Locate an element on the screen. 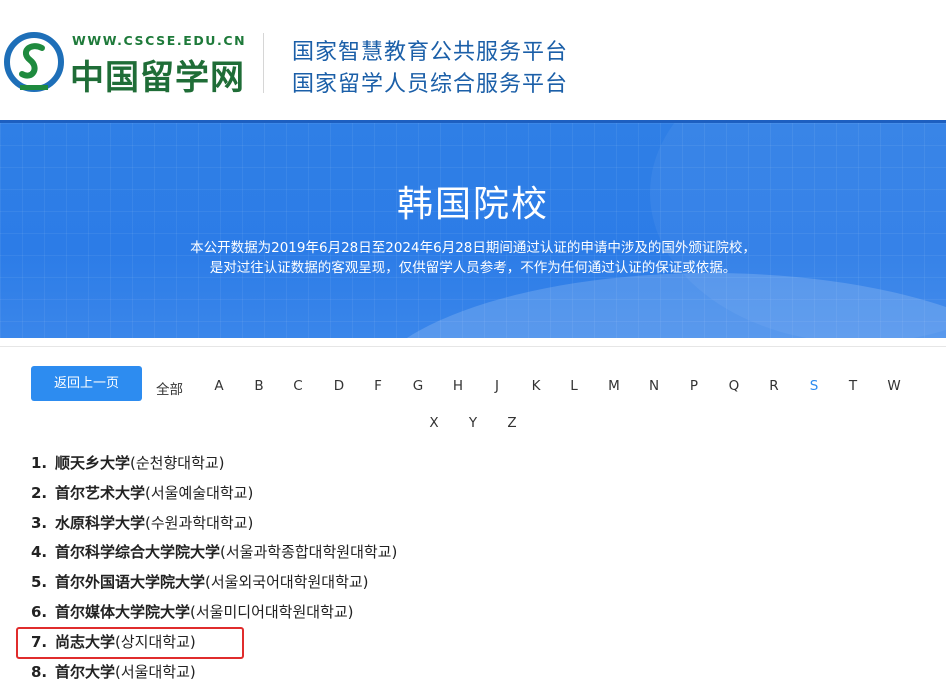 The image size is (946, 690). highlight-box is located at coordinates (130, 643).